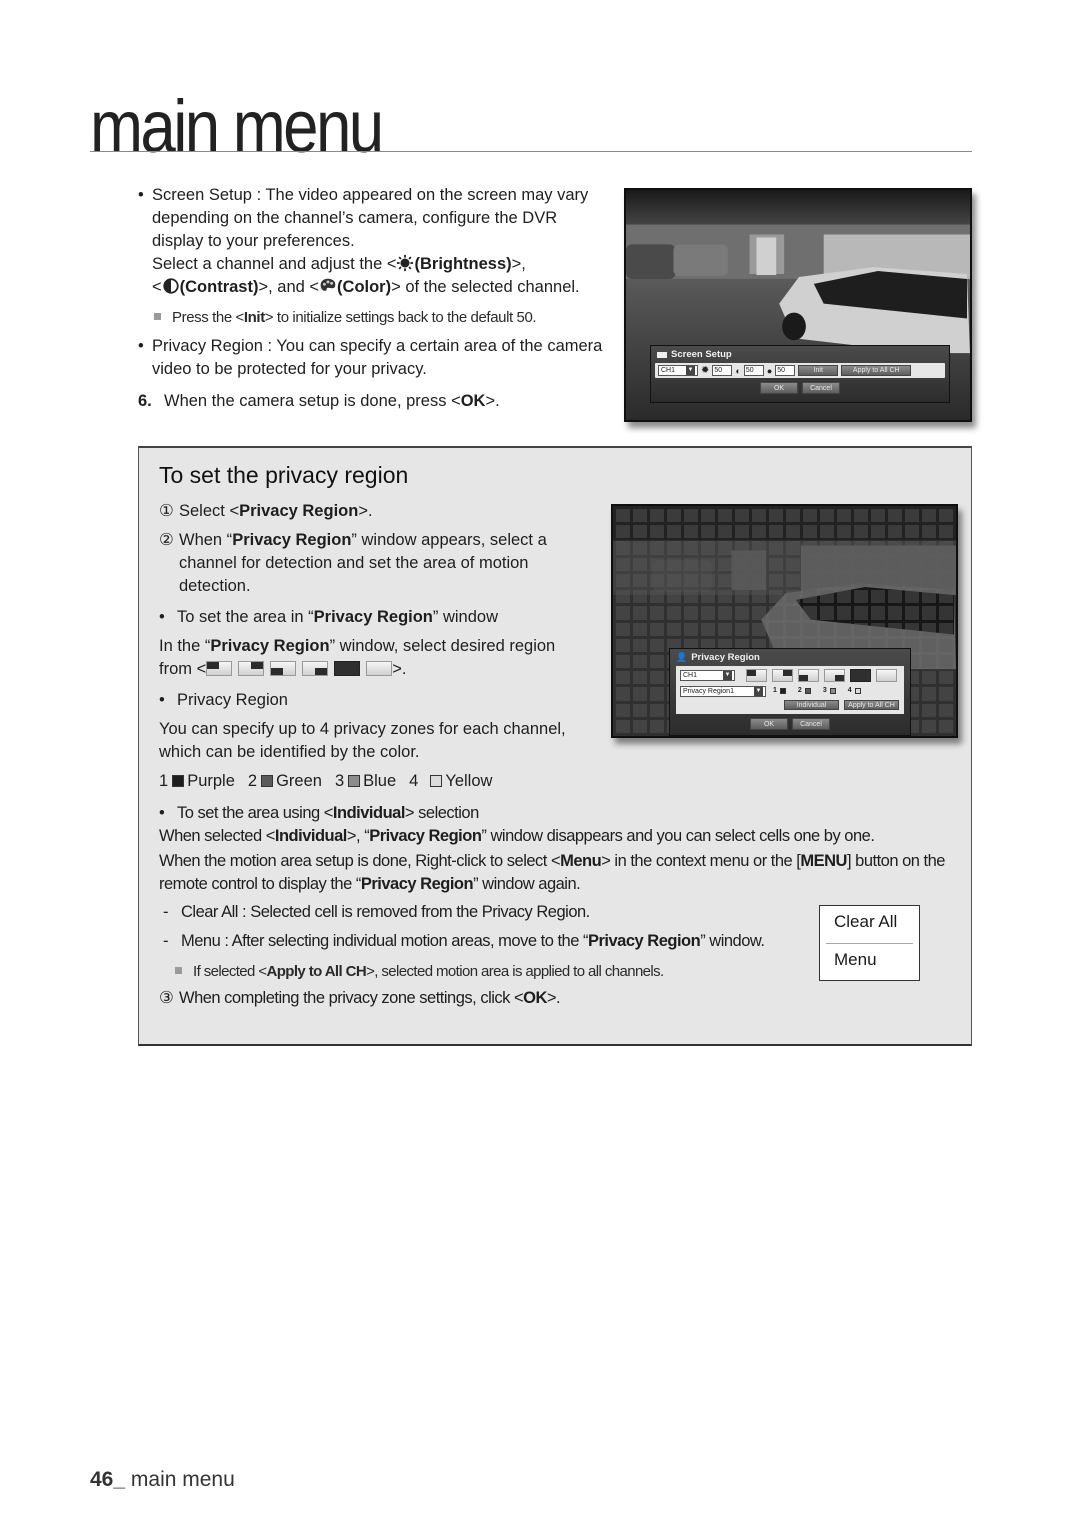  What do you see at coordinates (756, 675) in the screenshot?
I see `region-top-left-button` at bounding box center [756, 675].